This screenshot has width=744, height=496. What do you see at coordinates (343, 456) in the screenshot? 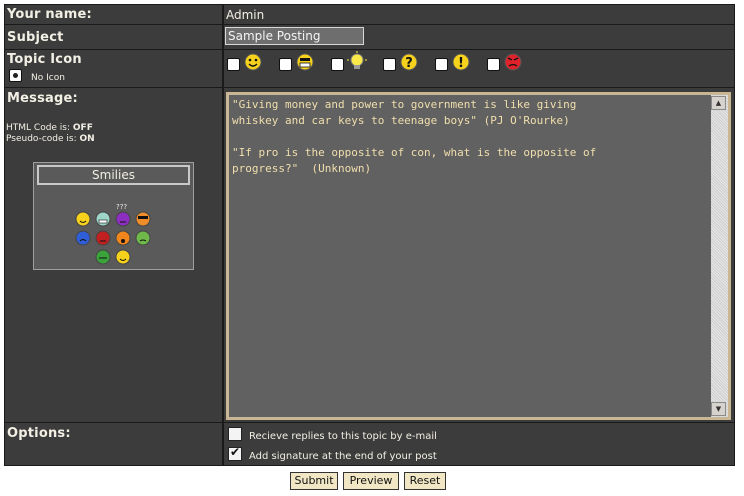
I see `add-signature-label: Add signature at the end of your post` at bounding box center [343, 456].